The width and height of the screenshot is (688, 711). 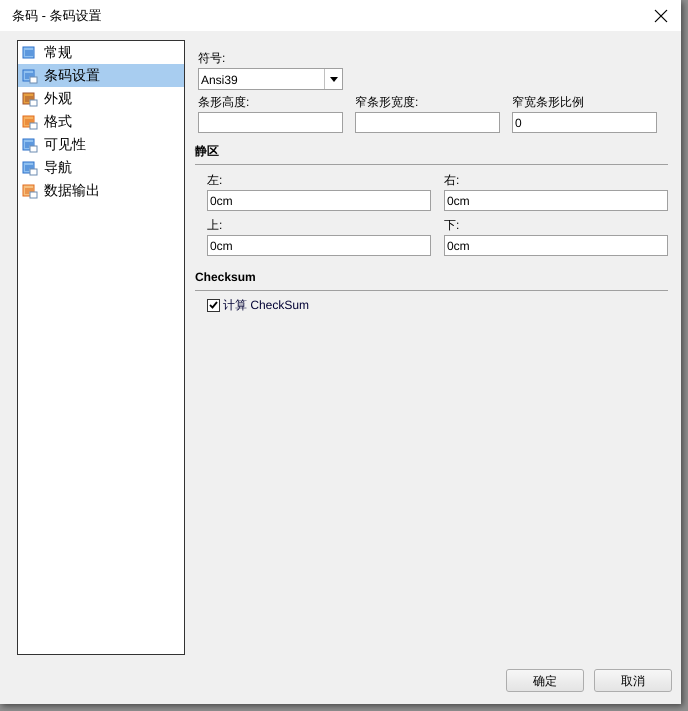 I want to click on symbol-dropdown: Ansi39, so click(x=270, y=79).